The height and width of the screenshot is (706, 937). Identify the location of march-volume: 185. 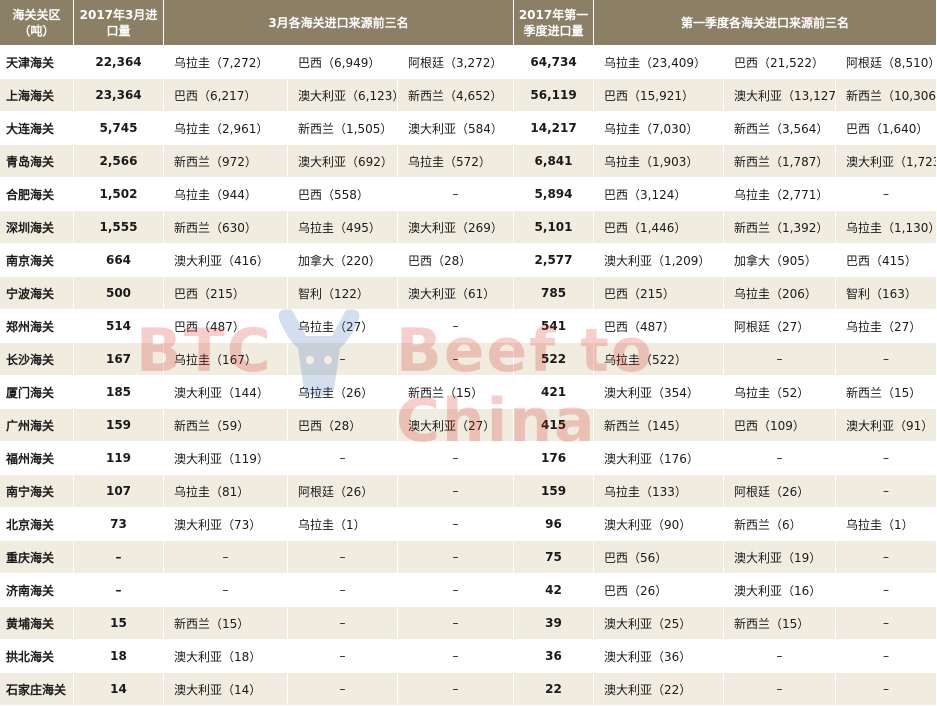
(119, 392).